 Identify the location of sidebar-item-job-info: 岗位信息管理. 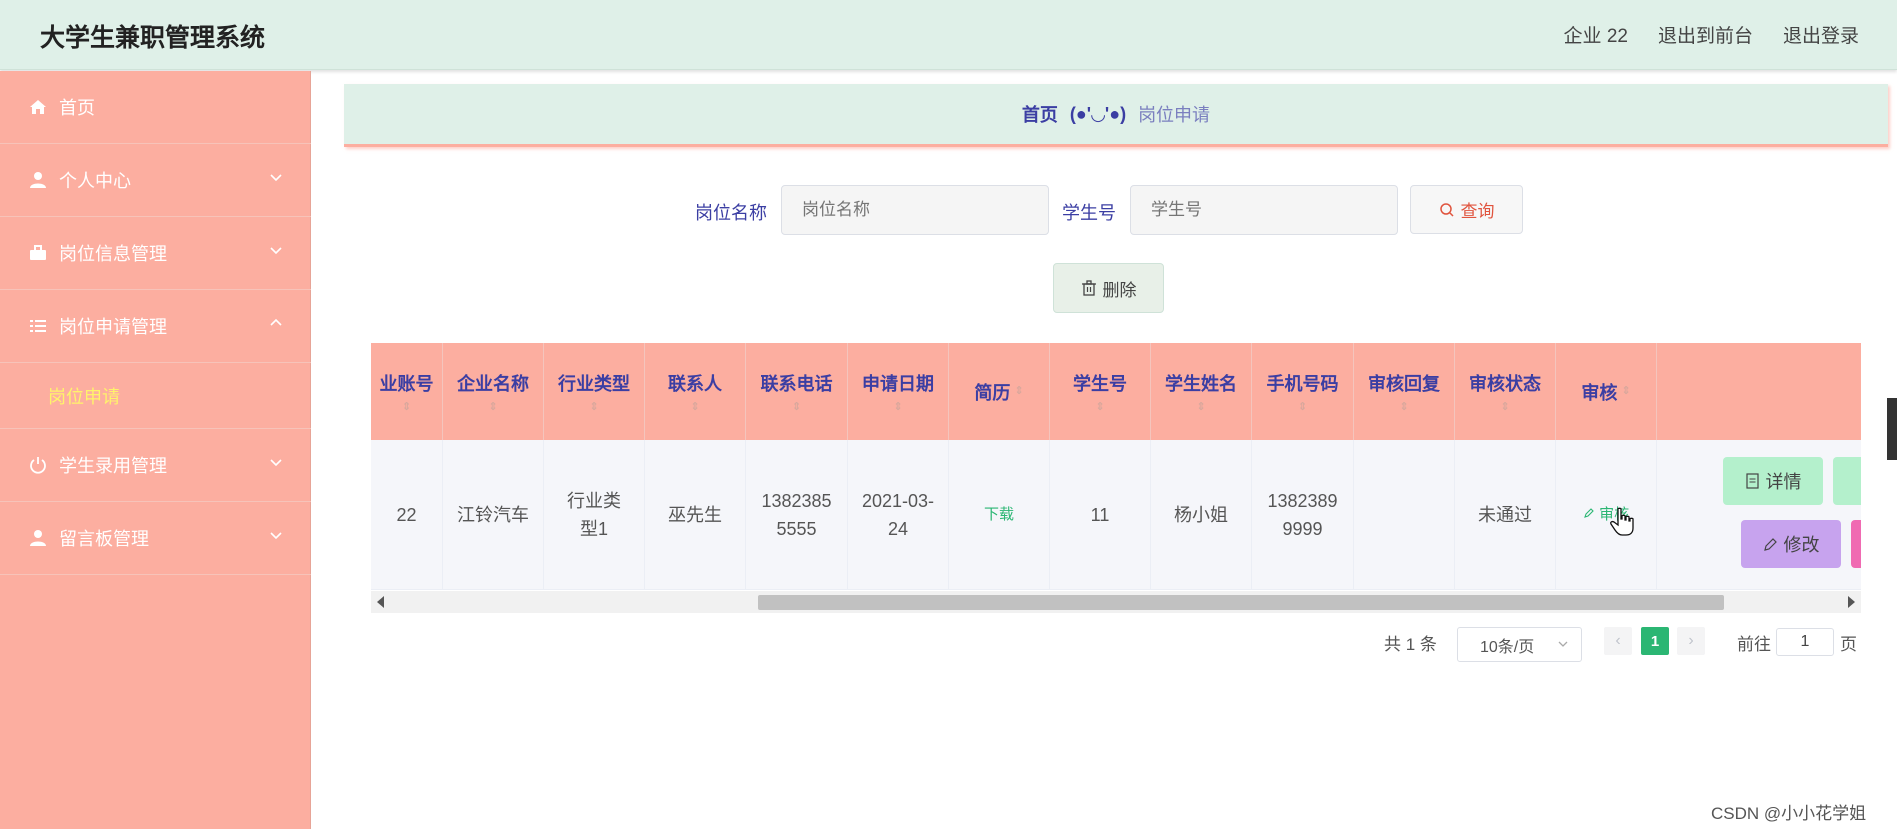
(155, 253).